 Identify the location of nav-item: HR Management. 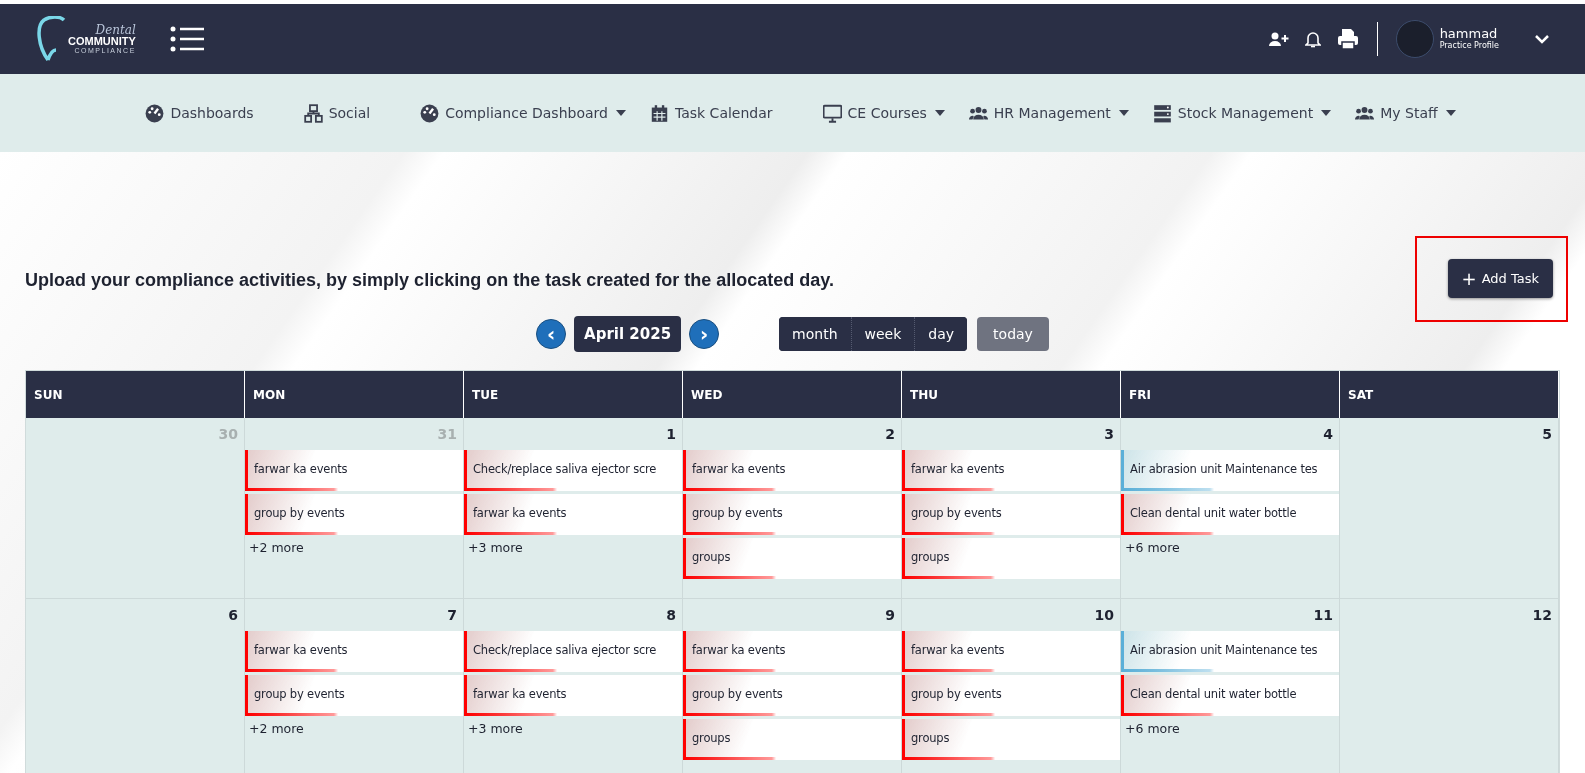
(1052, 113).